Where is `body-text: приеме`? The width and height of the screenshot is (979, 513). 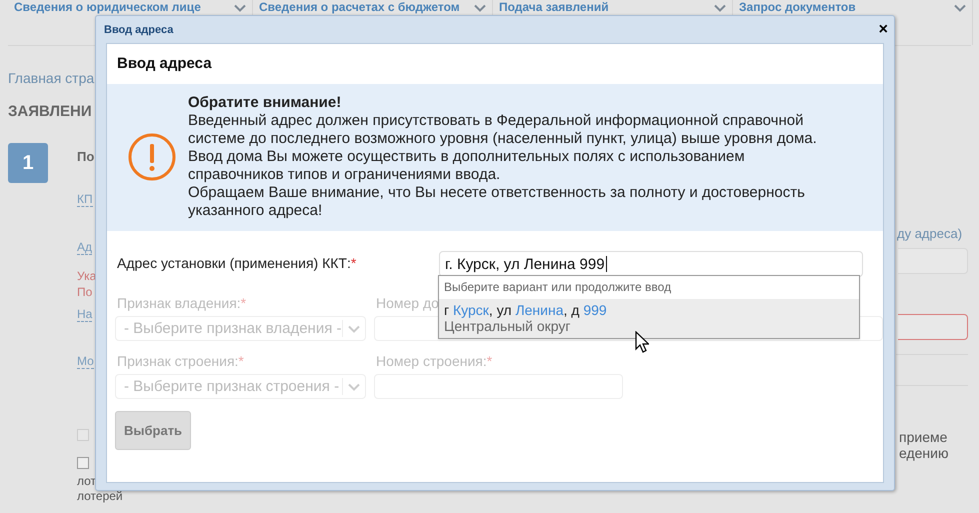
body-text: приеме is located at coordinates (923, 437).